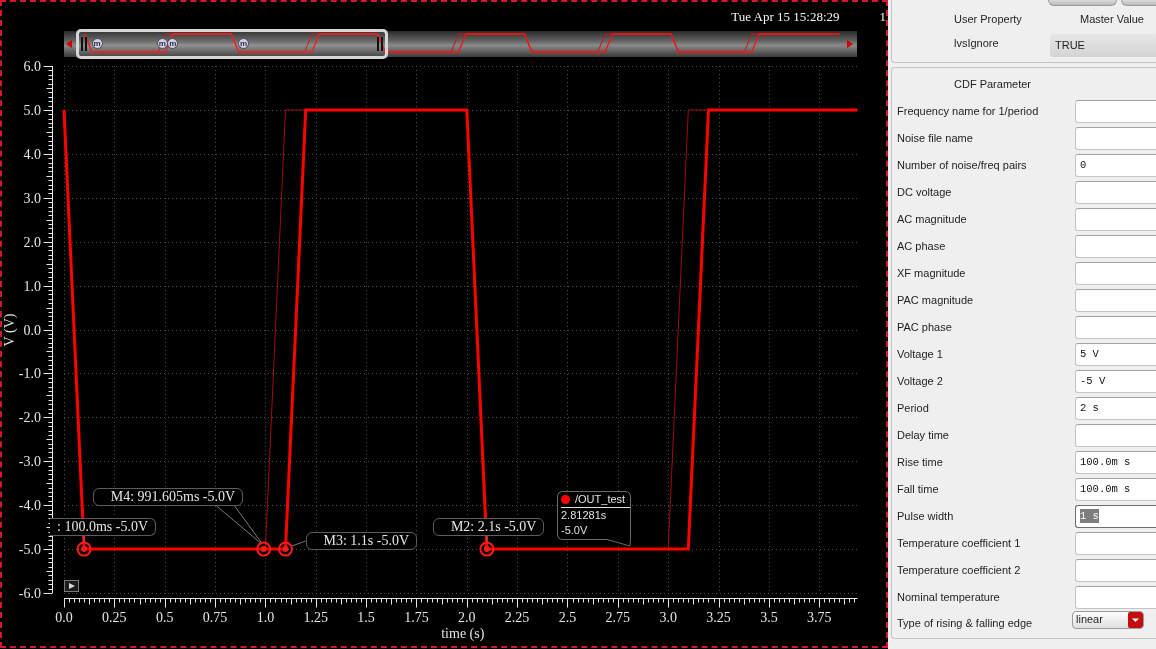 This screenshot has width=1156, height=649. Describe the element at coordinates (584, 515) in the screenshot. I see `cursor-time: 2.81281s` at that location.